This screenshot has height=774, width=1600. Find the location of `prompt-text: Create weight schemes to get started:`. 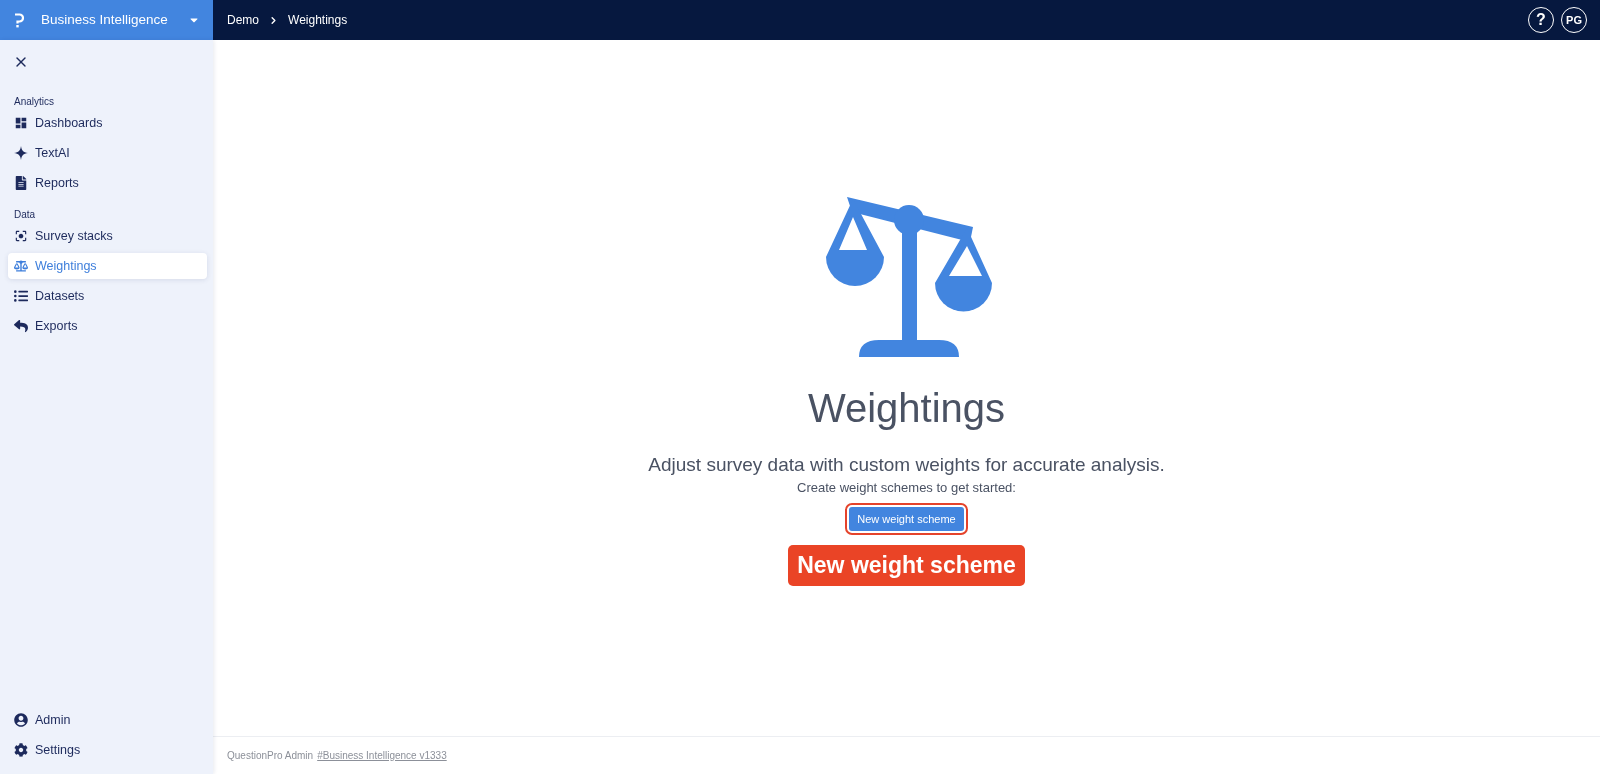

prompt-text: Create weight schemes to get started: is located at coordinates (906, 488).